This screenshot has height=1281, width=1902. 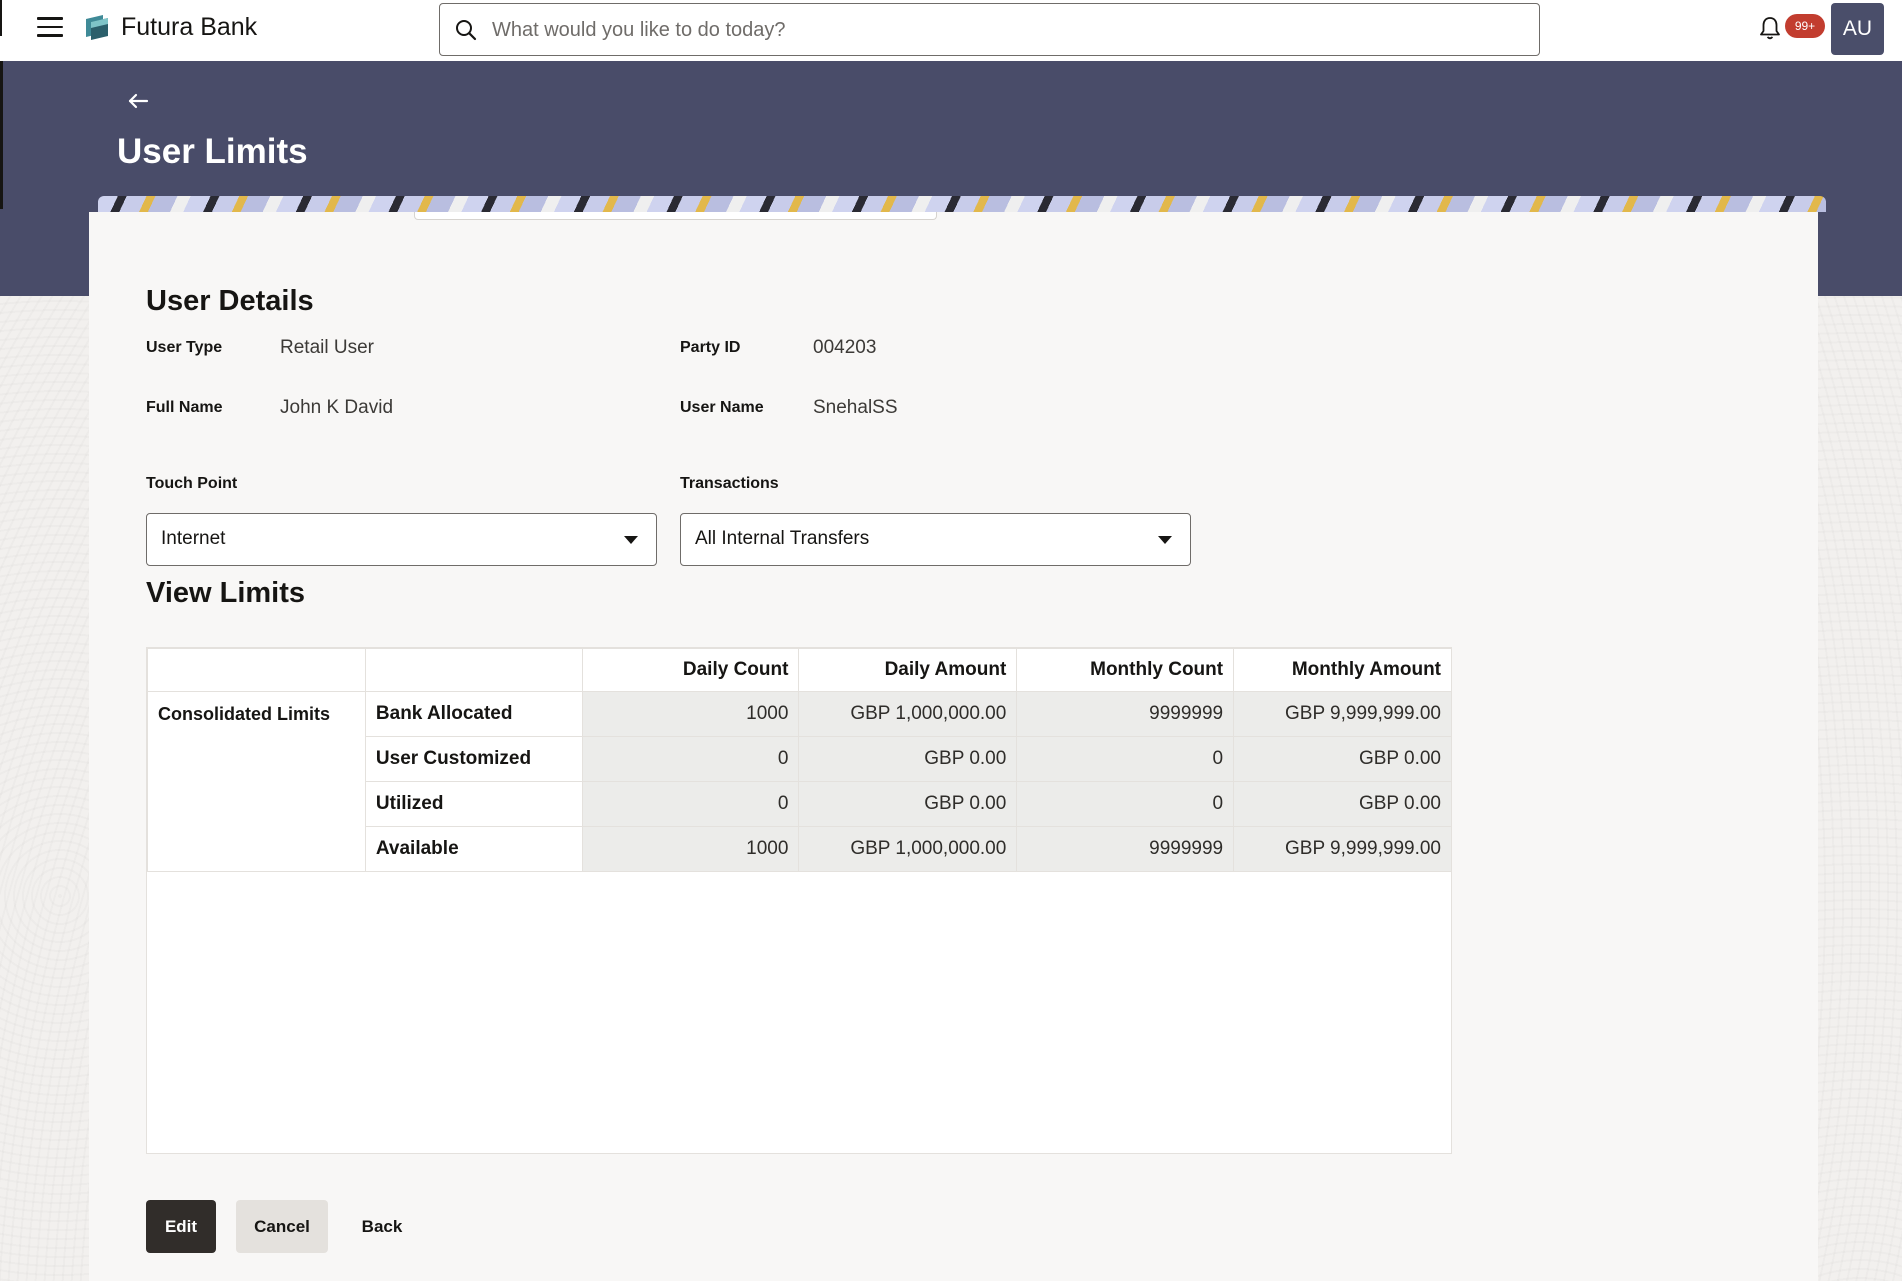 What do you see at coordinates (908, 670) in the screenshot?
I see `column-header-daily-amount: Daily Amount` at bounding box center [908, 670].